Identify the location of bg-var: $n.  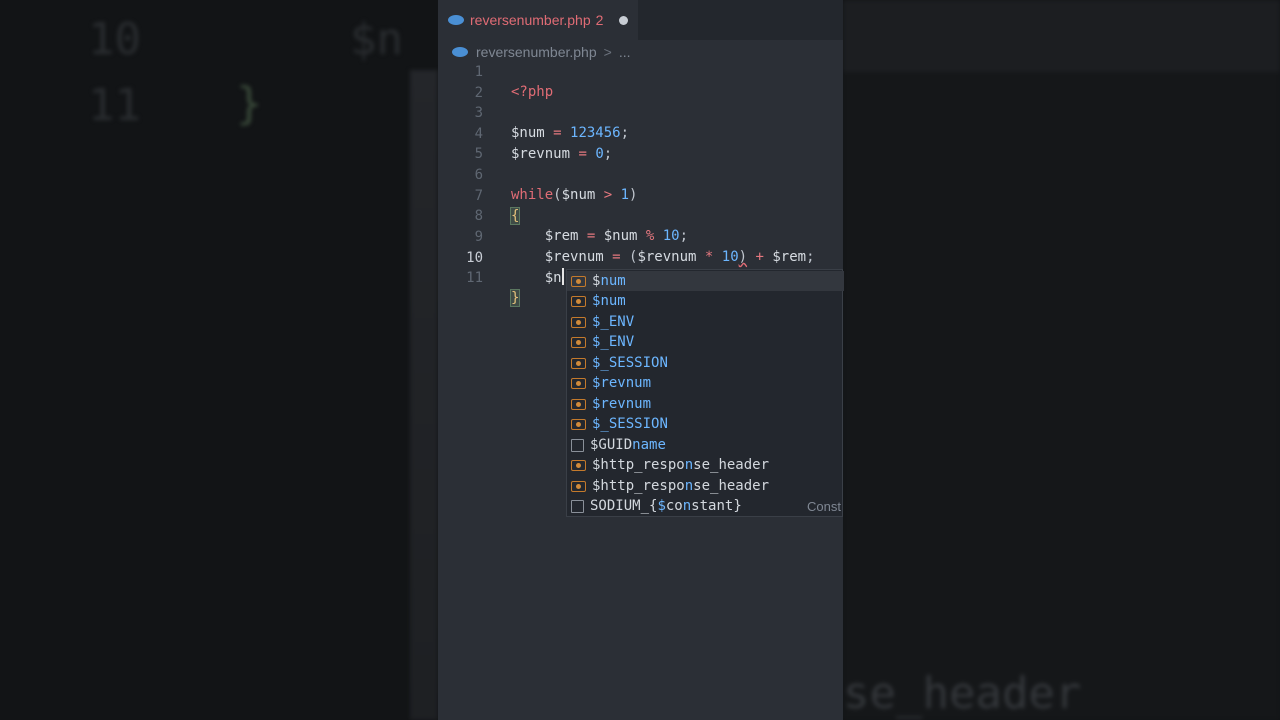
(376, 39).